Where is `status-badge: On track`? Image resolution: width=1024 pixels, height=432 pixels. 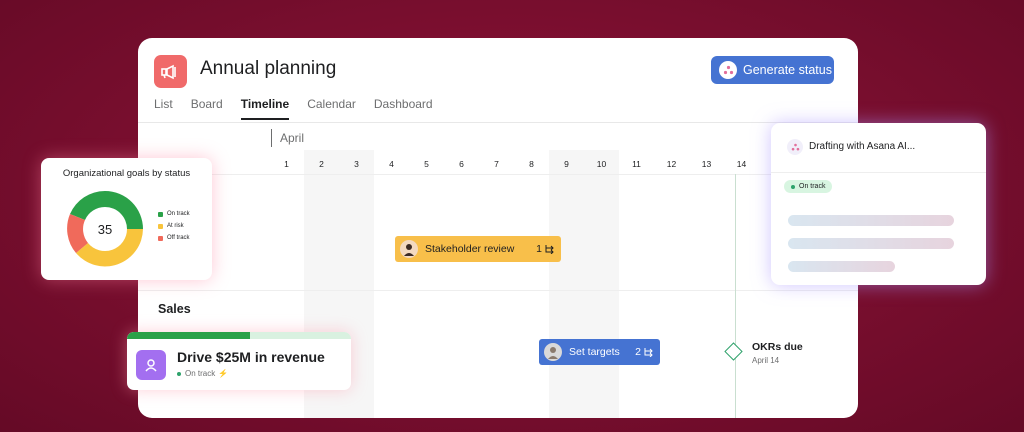 status-badge: On track is located at coordinates (808, 186).